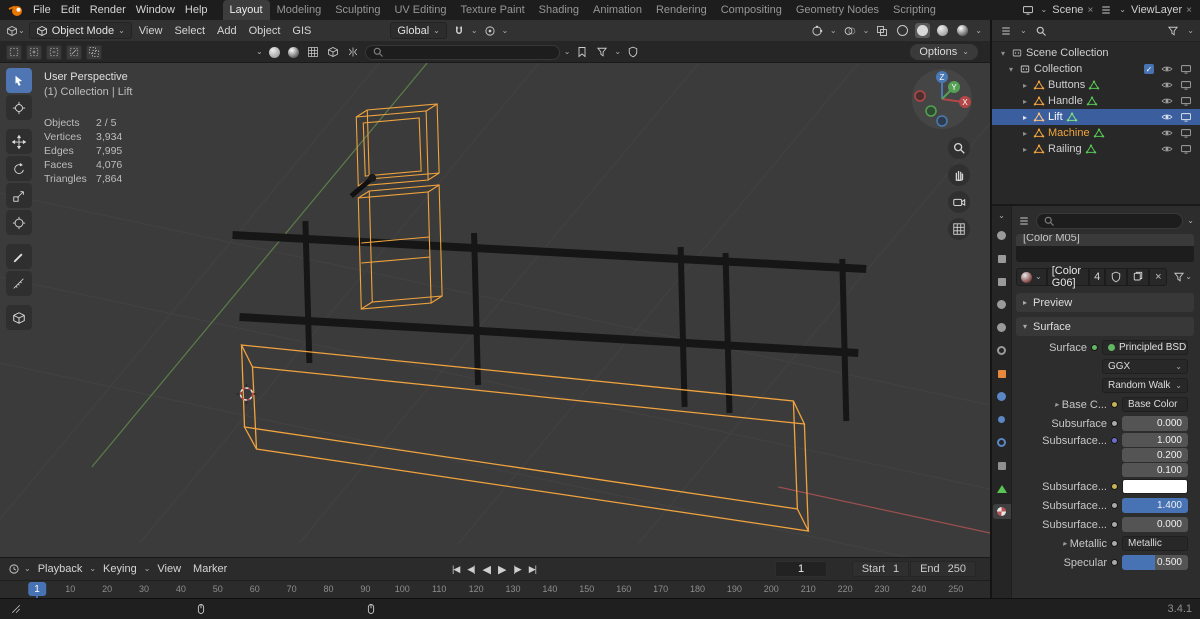 Image resolution: width=1200 pixels, height=619 pixels. Describe the element at coordinates (120, 569) in the screenshot. I see `menu-keying: Keying` at that location.